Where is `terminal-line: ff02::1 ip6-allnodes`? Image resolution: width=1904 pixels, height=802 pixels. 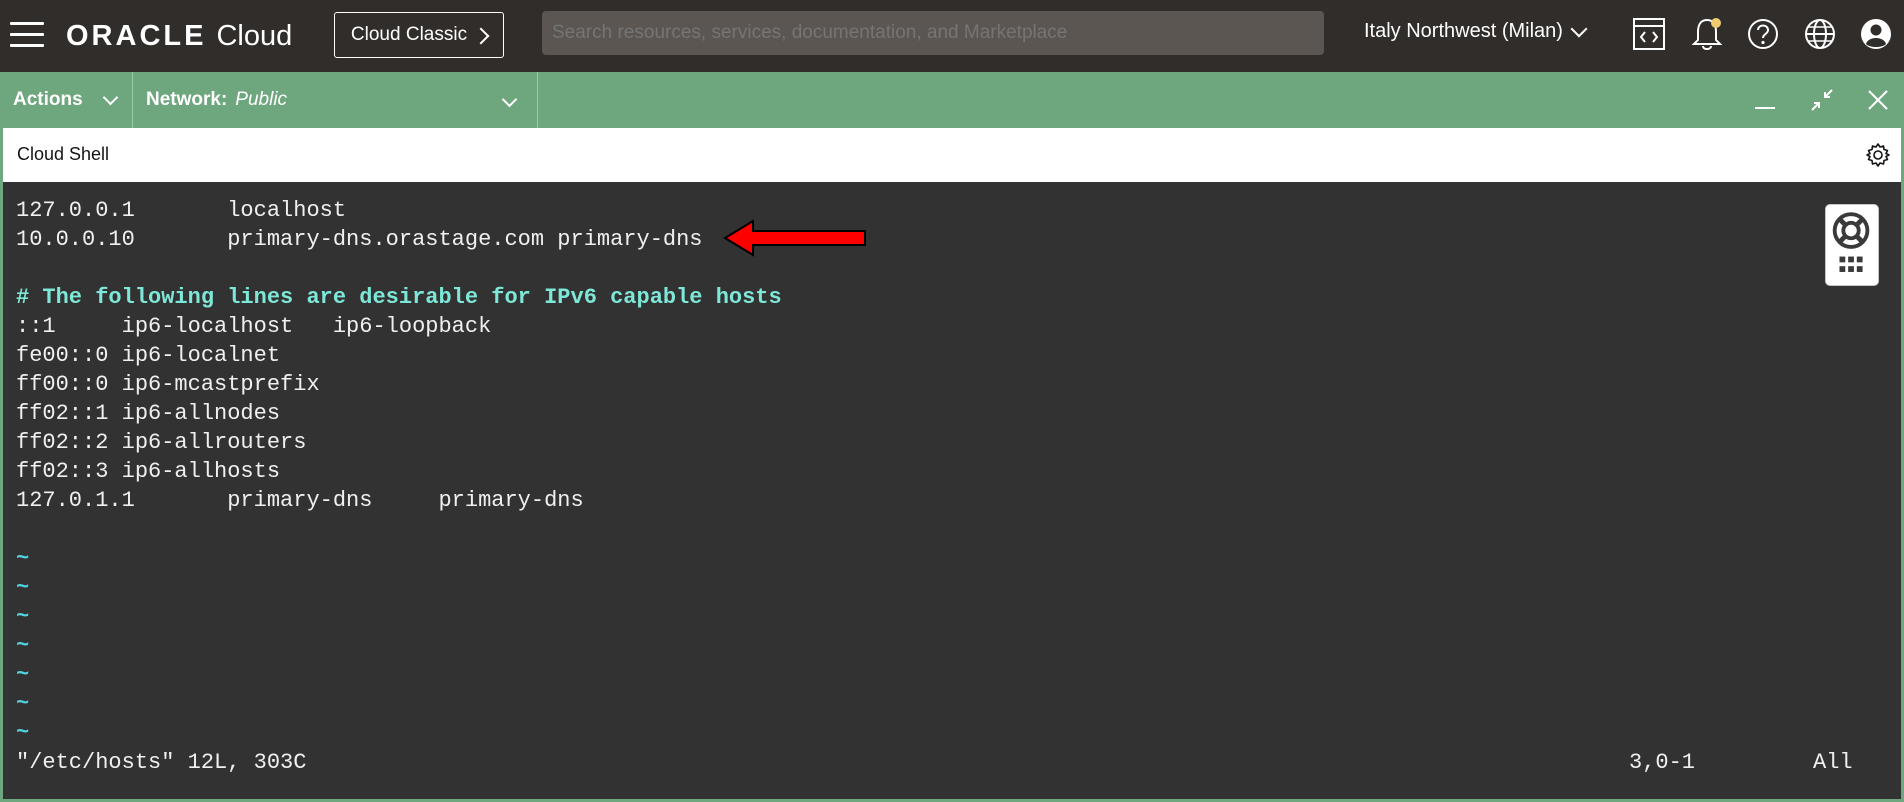
terminal-line: ff02::1 ip6-allnodes is located at coordinates (148, 413).